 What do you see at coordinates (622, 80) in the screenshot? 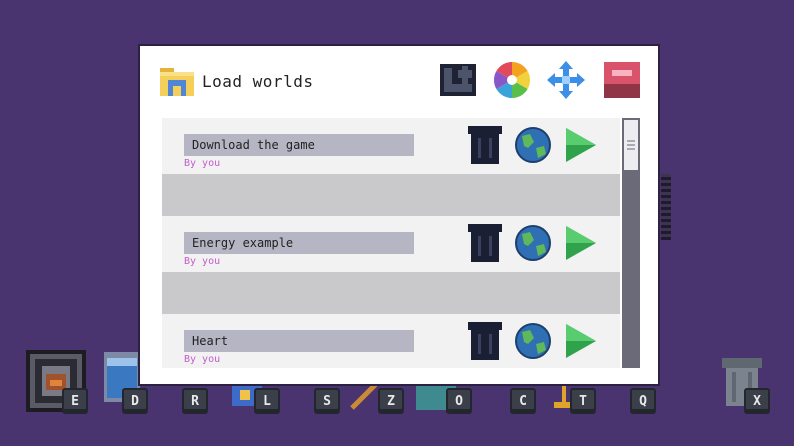
I see `close-square-icon` at bounding box center [622, 80].